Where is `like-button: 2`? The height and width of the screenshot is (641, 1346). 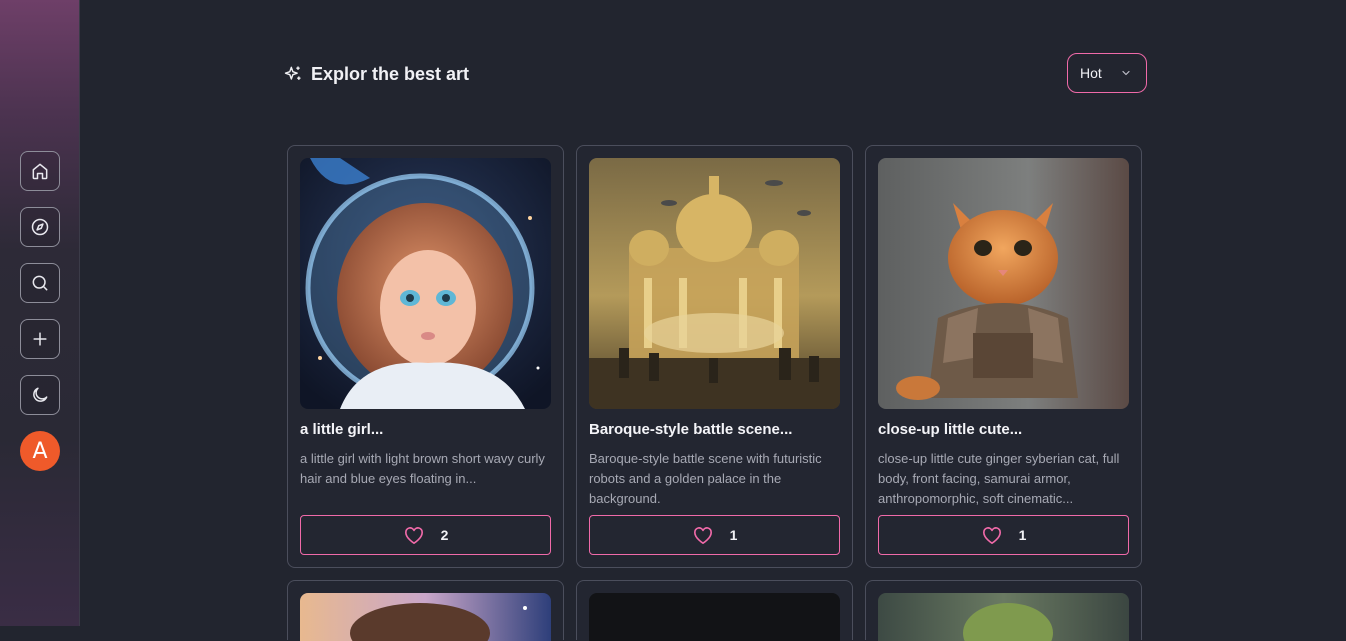
like-button: 2 is located at coordinates (425, 535).